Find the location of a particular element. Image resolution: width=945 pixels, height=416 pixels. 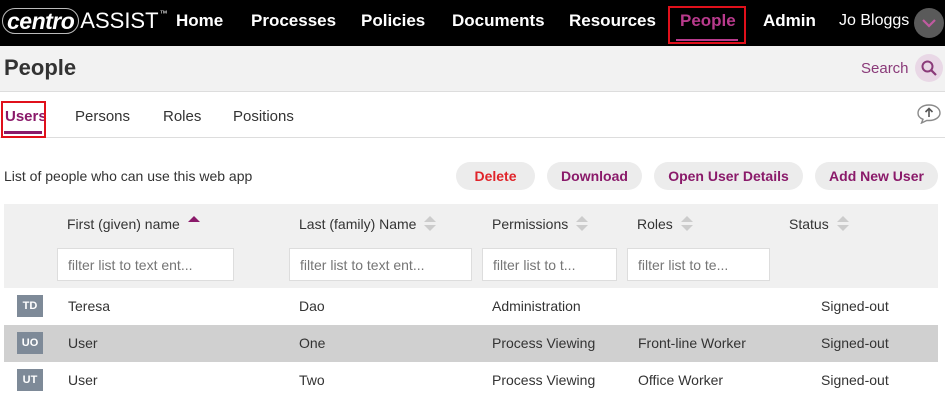

cell-last-name: Dao is located at coordinates (312, 306).